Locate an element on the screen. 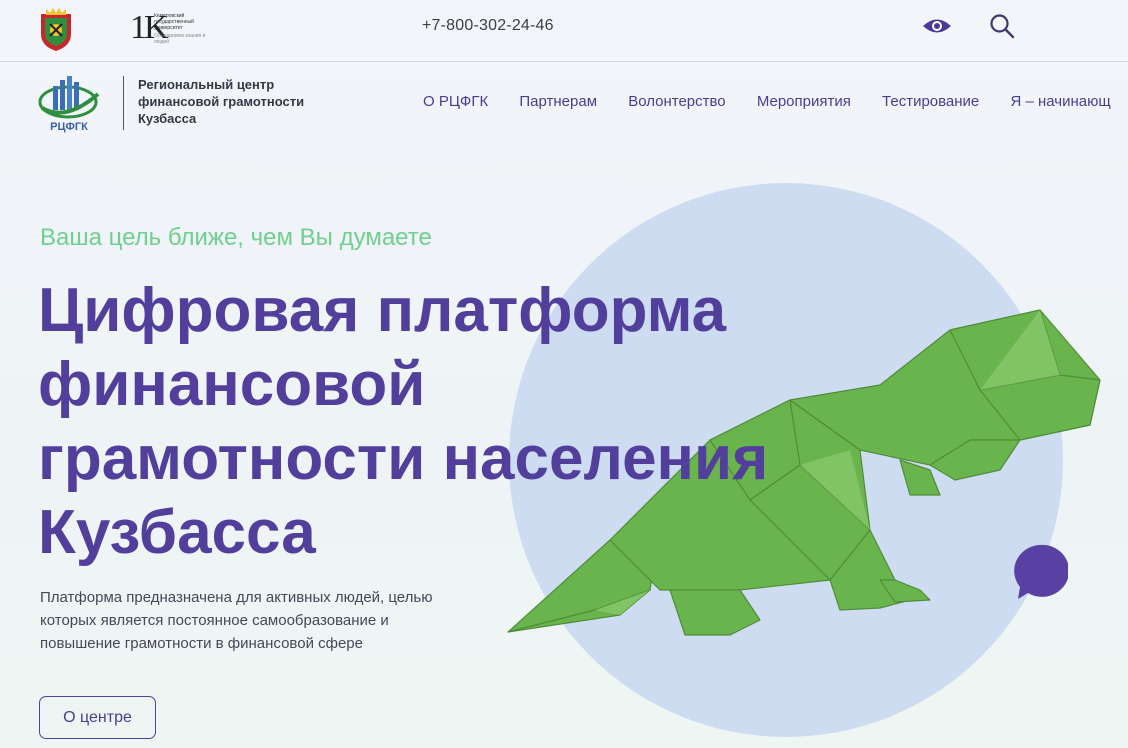 Image resolution: width=1128 pixels, height=748 pixels. hero-tagline: Ваша цель ближе, чем Вы думаете is located at coordinates (236, 237).